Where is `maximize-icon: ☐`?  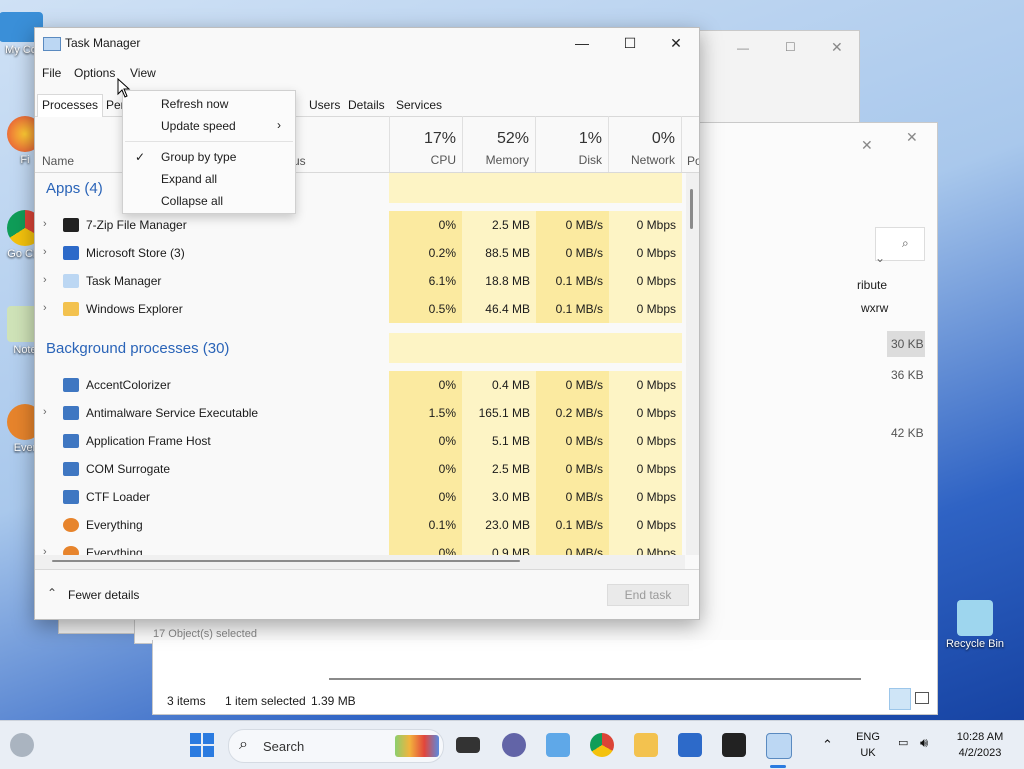 maximize-icon: ☐ is located at coordinates (790, 47).